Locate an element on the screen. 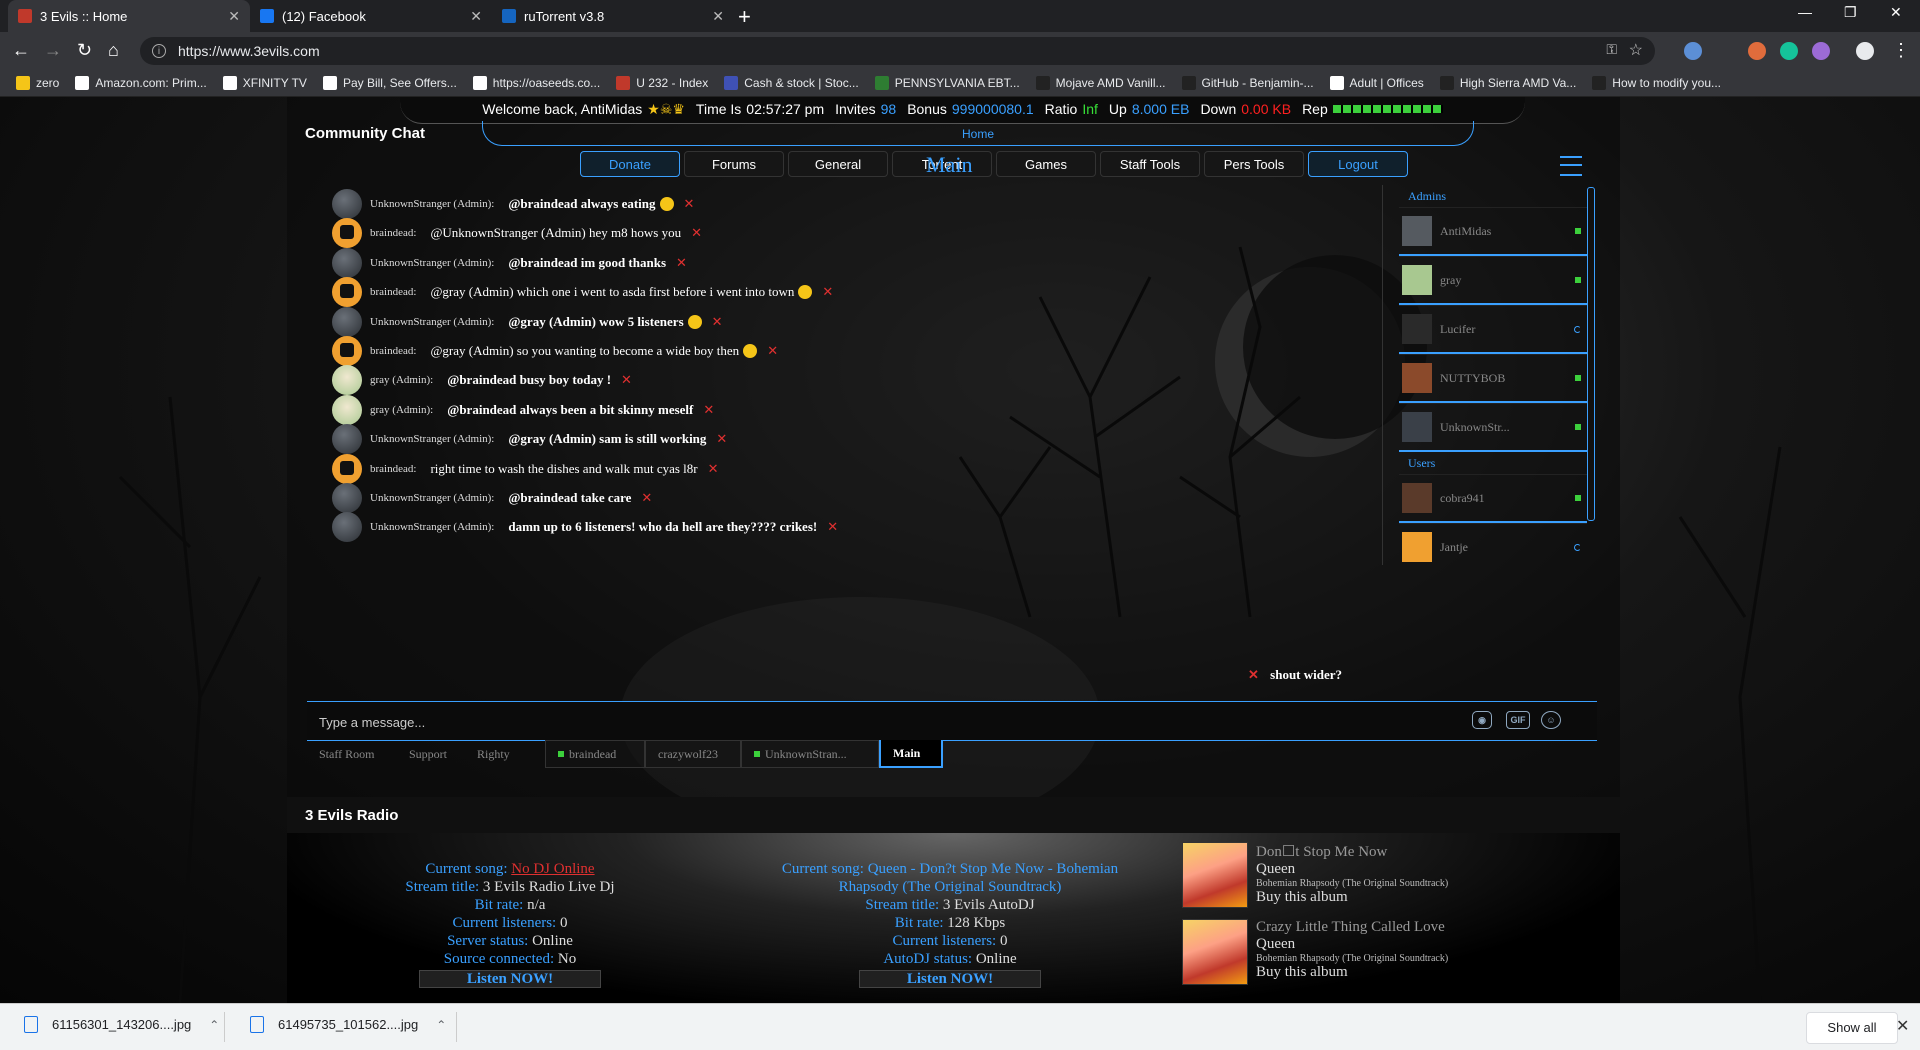 The width and height of the screenshot is (1920, 1050). new-tab-icon: + is located at coordinates (744, 17).